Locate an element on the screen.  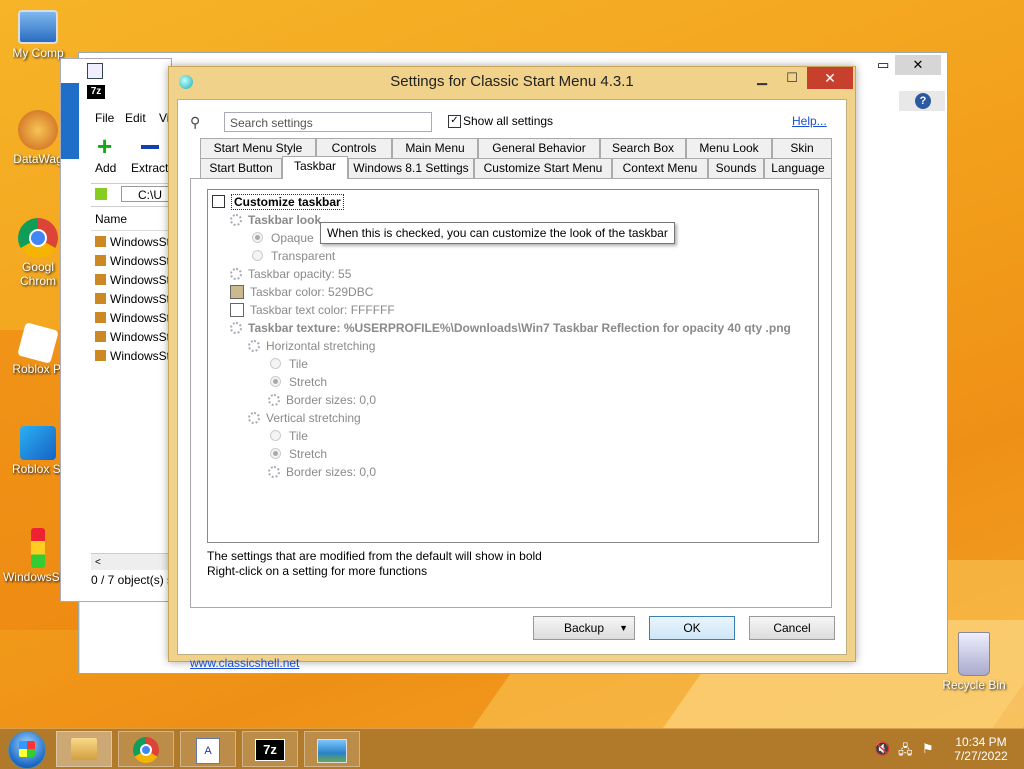
tab-context-menu: Context Menu is located at coordinates (660, 168).